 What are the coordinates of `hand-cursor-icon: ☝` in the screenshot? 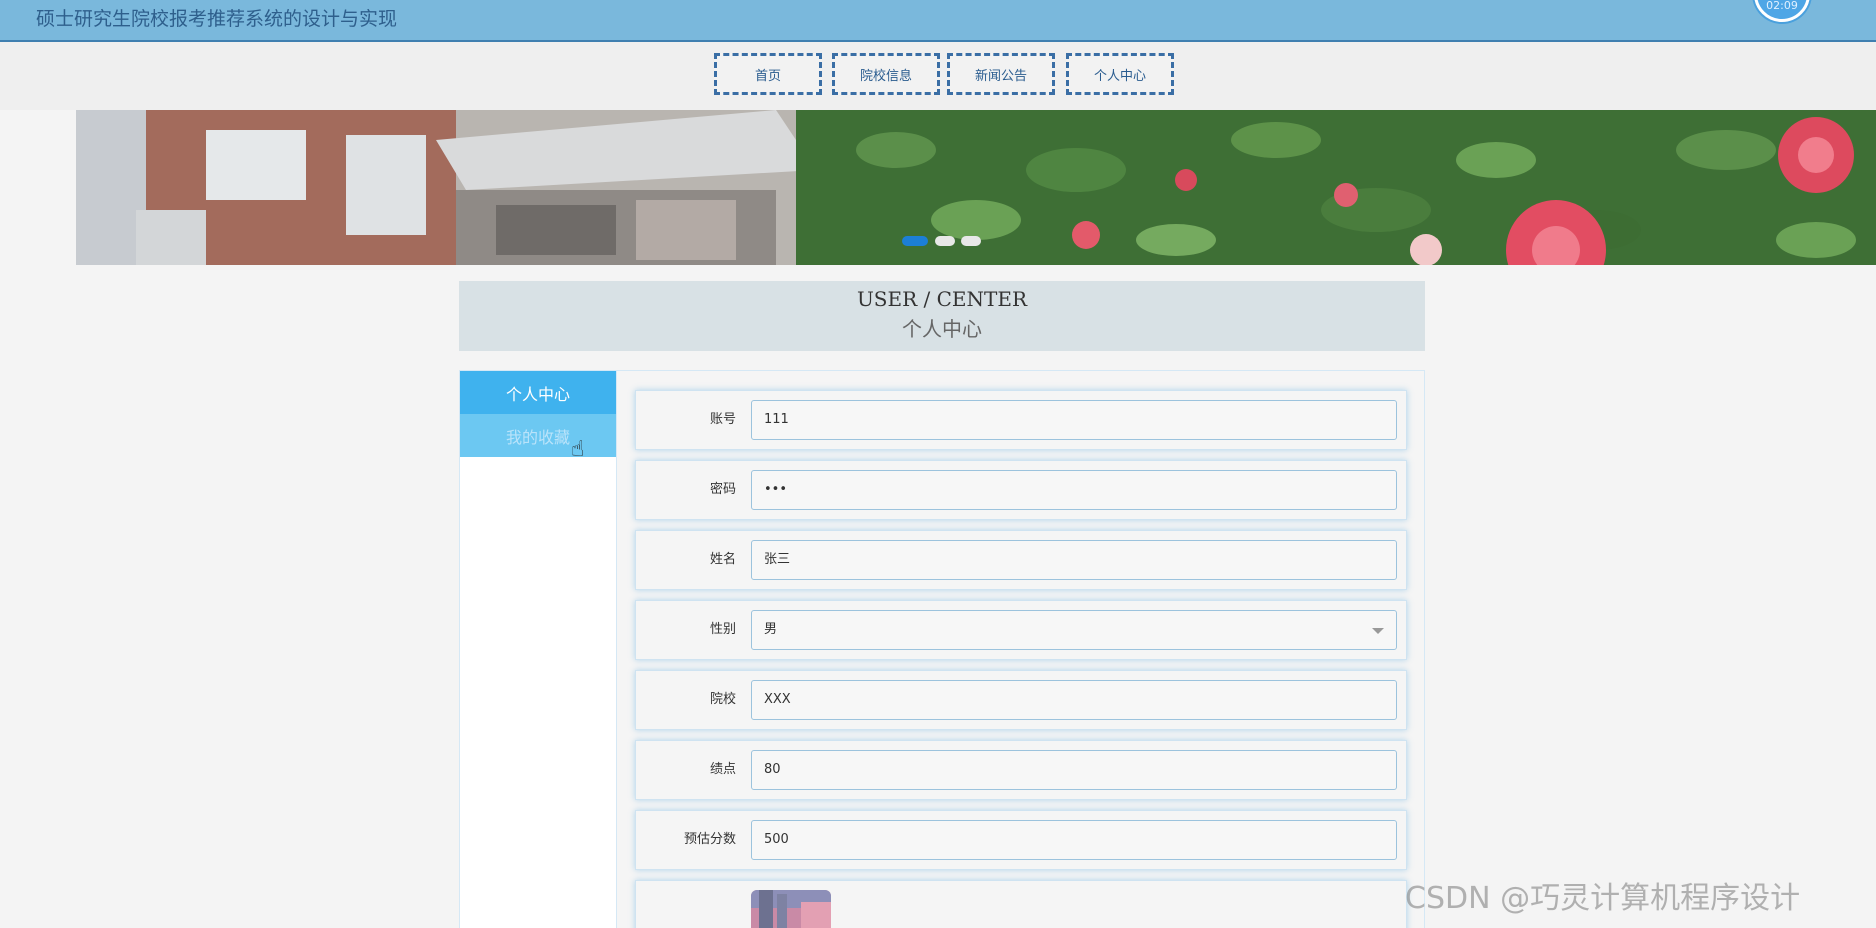 It's located at (578, 449).